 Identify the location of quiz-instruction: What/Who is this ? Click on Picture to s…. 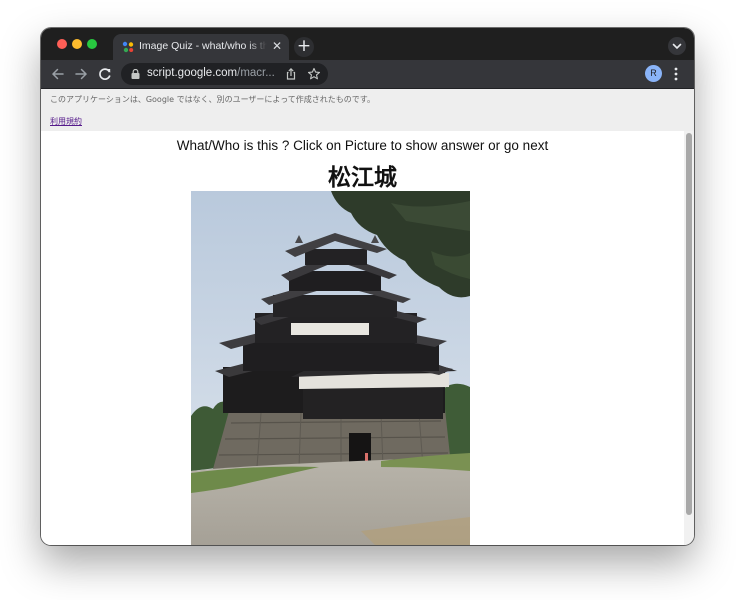
(362, 145).